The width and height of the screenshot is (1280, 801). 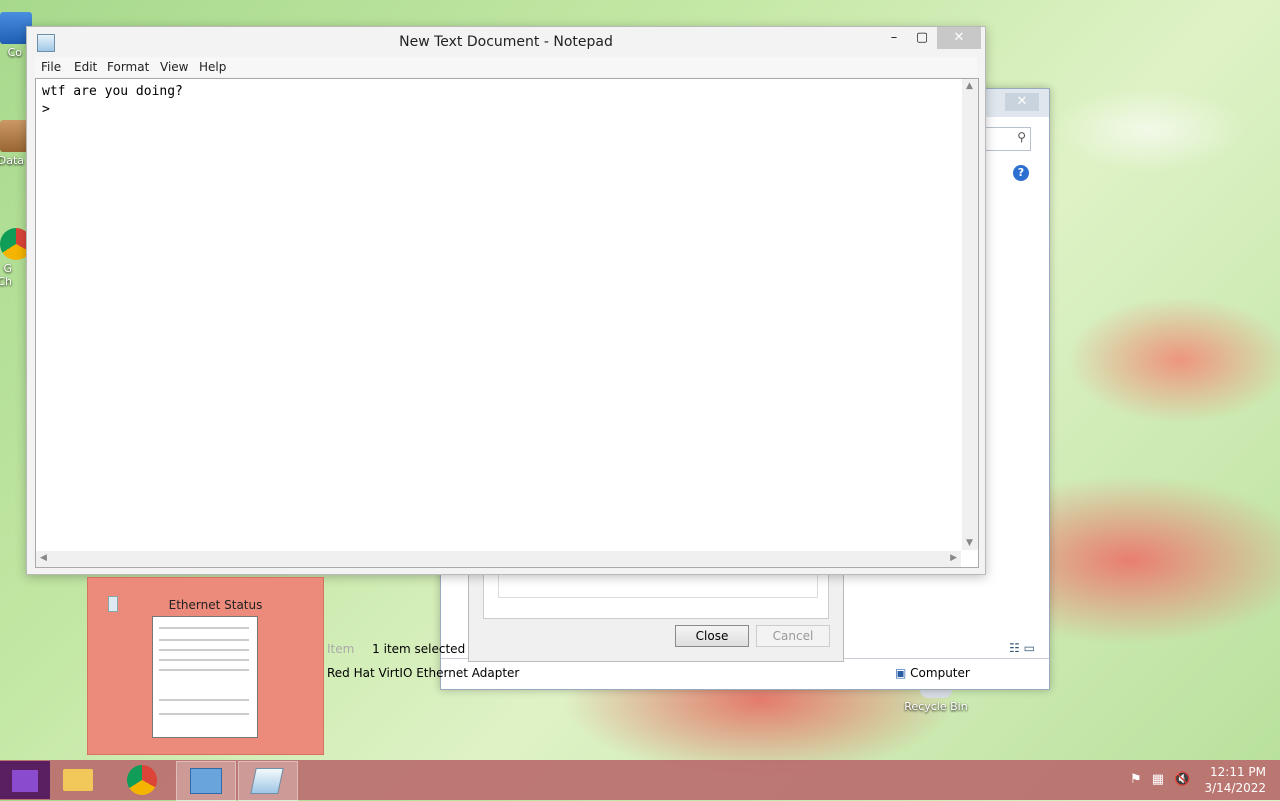 What do you see at coordinates (1021, 137) in the screenshot?
I see `search-icon: ⚲` at bounding box center [1021, 137].